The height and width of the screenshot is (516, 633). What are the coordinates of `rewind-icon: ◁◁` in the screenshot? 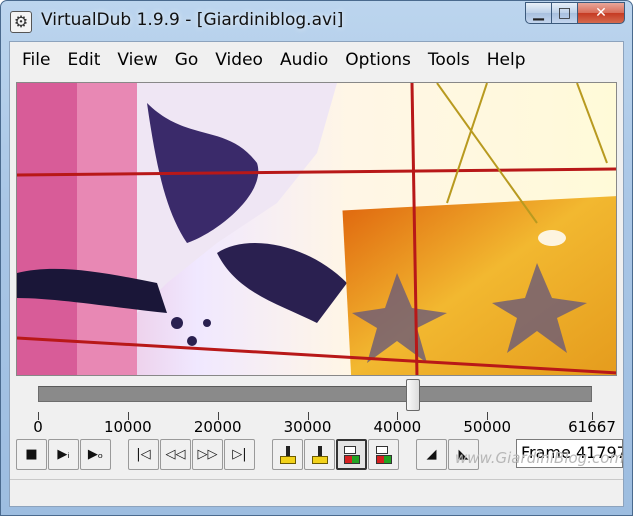 It's located at (175, 454).